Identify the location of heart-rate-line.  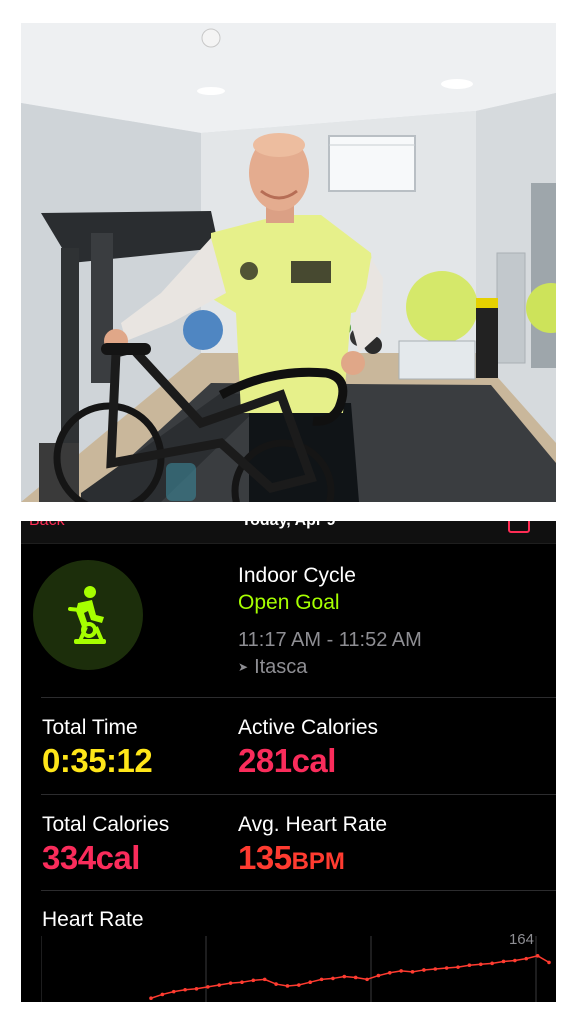
(350, 976).